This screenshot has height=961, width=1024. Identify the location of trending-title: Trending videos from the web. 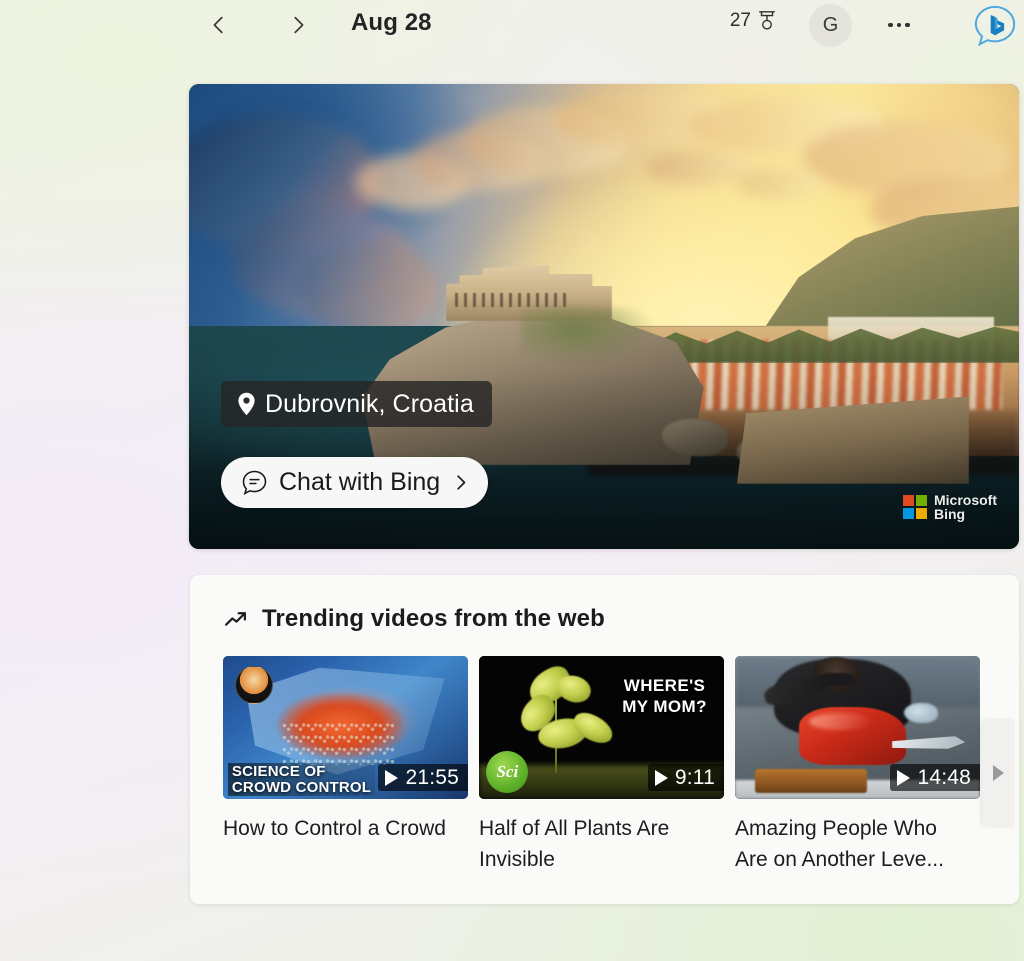
(433, 618).